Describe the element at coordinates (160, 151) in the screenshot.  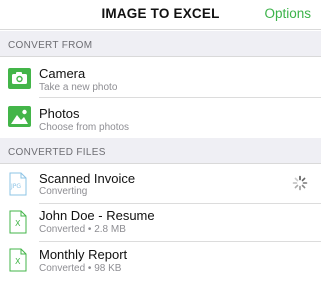
I see `section-header-converted-files: CONVERTED FILES` at that location.